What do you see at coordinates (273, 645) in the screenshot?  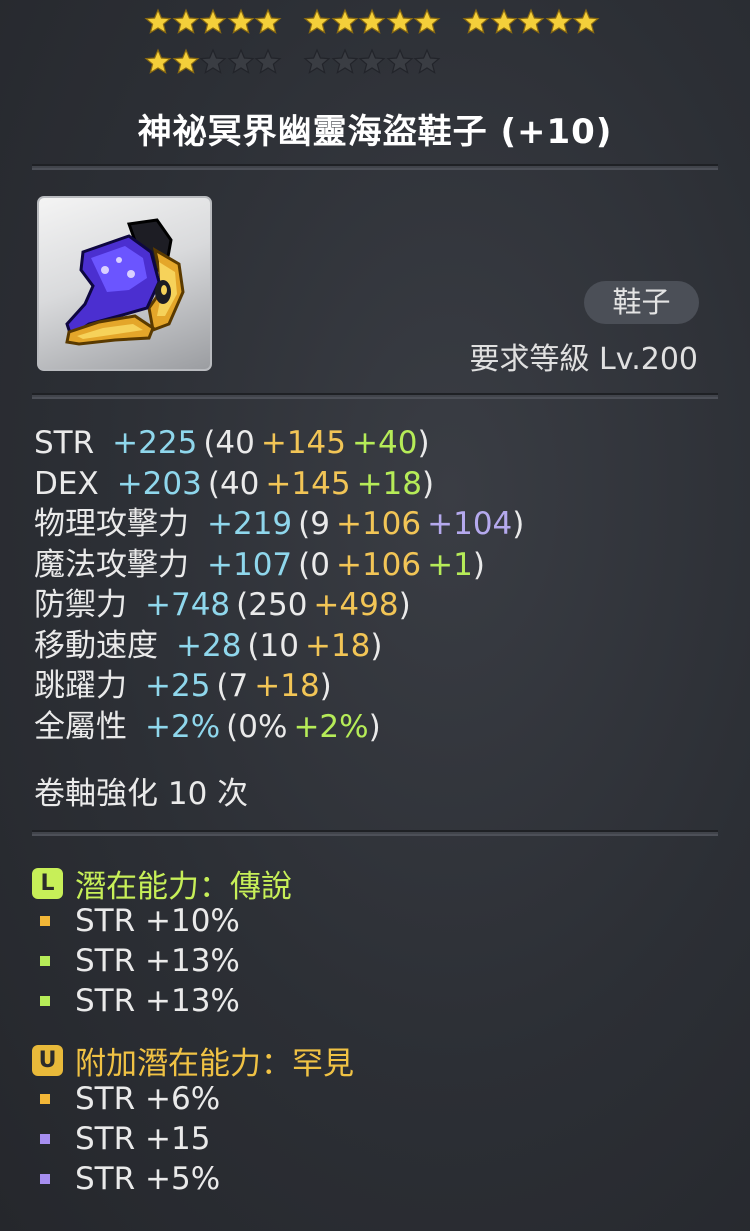 I see `stat-base: (10` at bounding box center [273, 645].